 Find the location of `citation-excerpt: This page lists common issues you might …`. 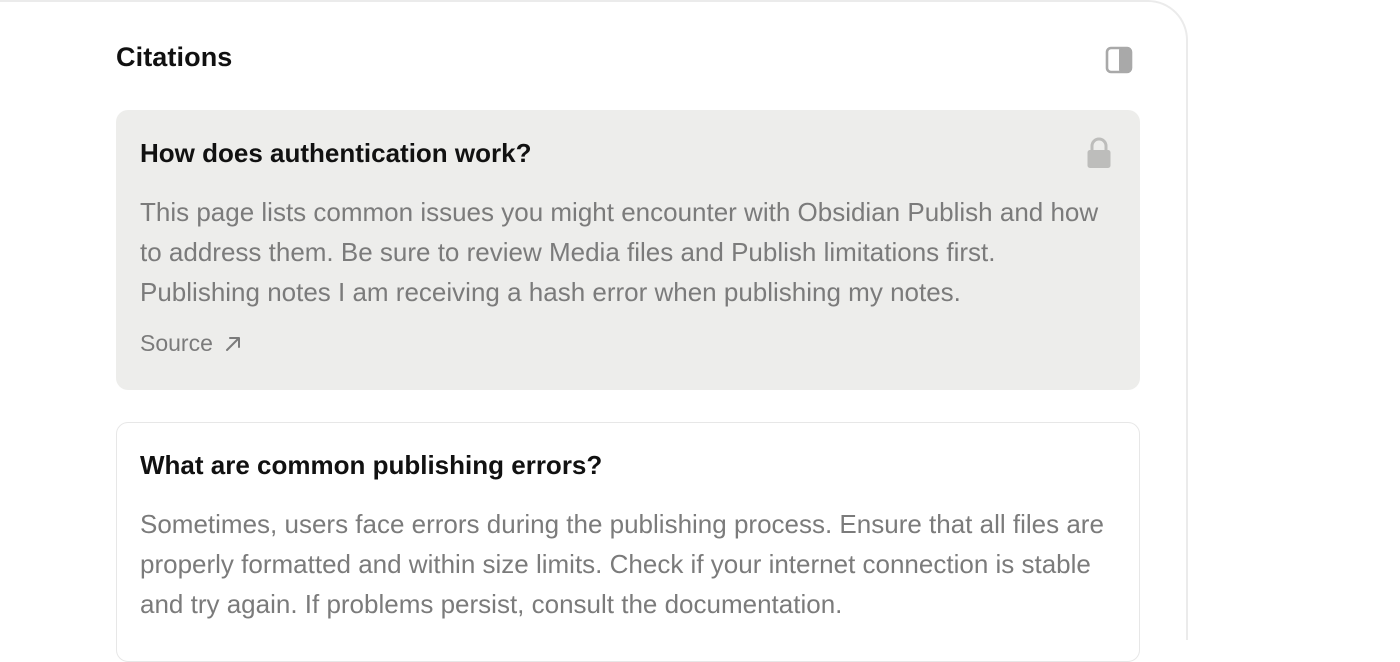

citation-excerpt: This page lists common issues you might … is located at coordinates (619, 252).